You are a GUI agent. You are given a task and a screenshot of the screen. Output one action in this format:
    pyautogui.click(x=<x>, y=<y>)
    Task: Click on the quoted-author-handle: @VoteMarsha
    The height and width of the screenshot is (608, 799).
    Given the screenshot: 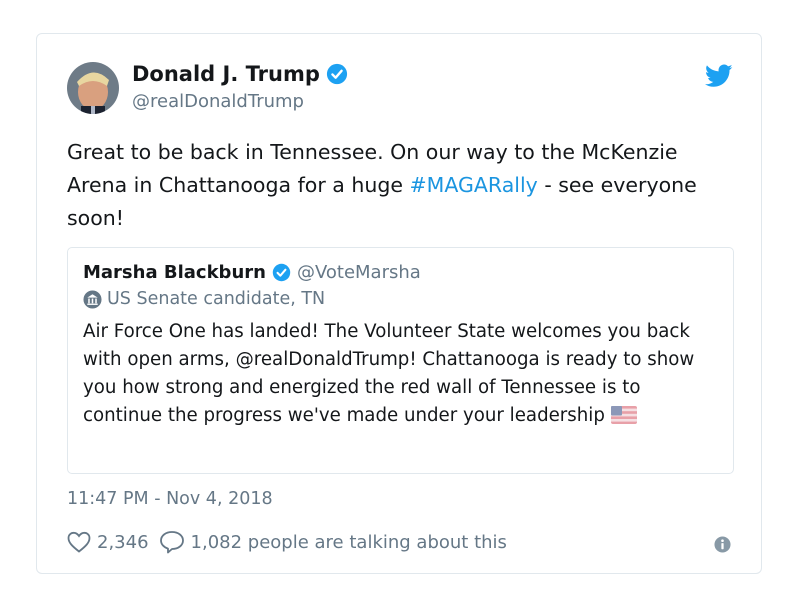 What is the action you would take?
    pyautogui.click(x=359, y=272)
    